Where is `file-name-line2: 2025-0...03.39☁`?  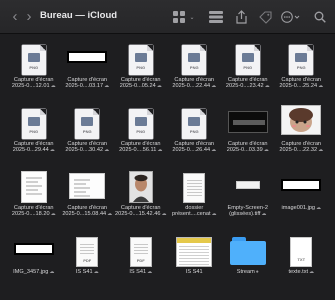 file-name-line2: 2025-0...03.39☁ is located at coordinates (247, 150).